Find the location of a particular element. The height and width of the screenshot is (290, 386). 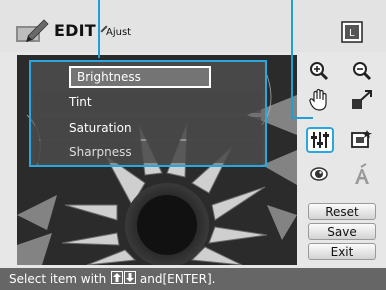

adjust-sliders-icon is located at coordinates (320, 140).